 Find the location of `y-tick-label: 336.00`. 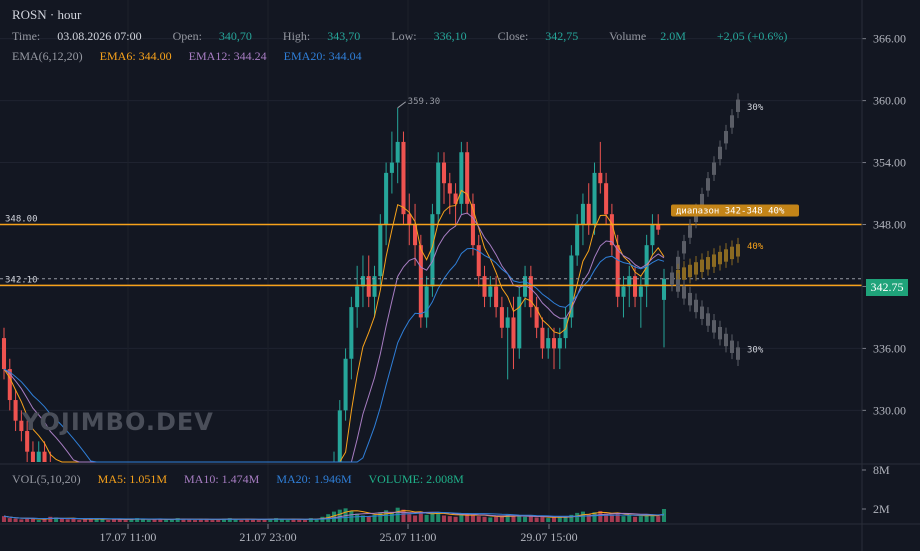

y-tick-label: 336.00 is located at coordinates (889, 348).